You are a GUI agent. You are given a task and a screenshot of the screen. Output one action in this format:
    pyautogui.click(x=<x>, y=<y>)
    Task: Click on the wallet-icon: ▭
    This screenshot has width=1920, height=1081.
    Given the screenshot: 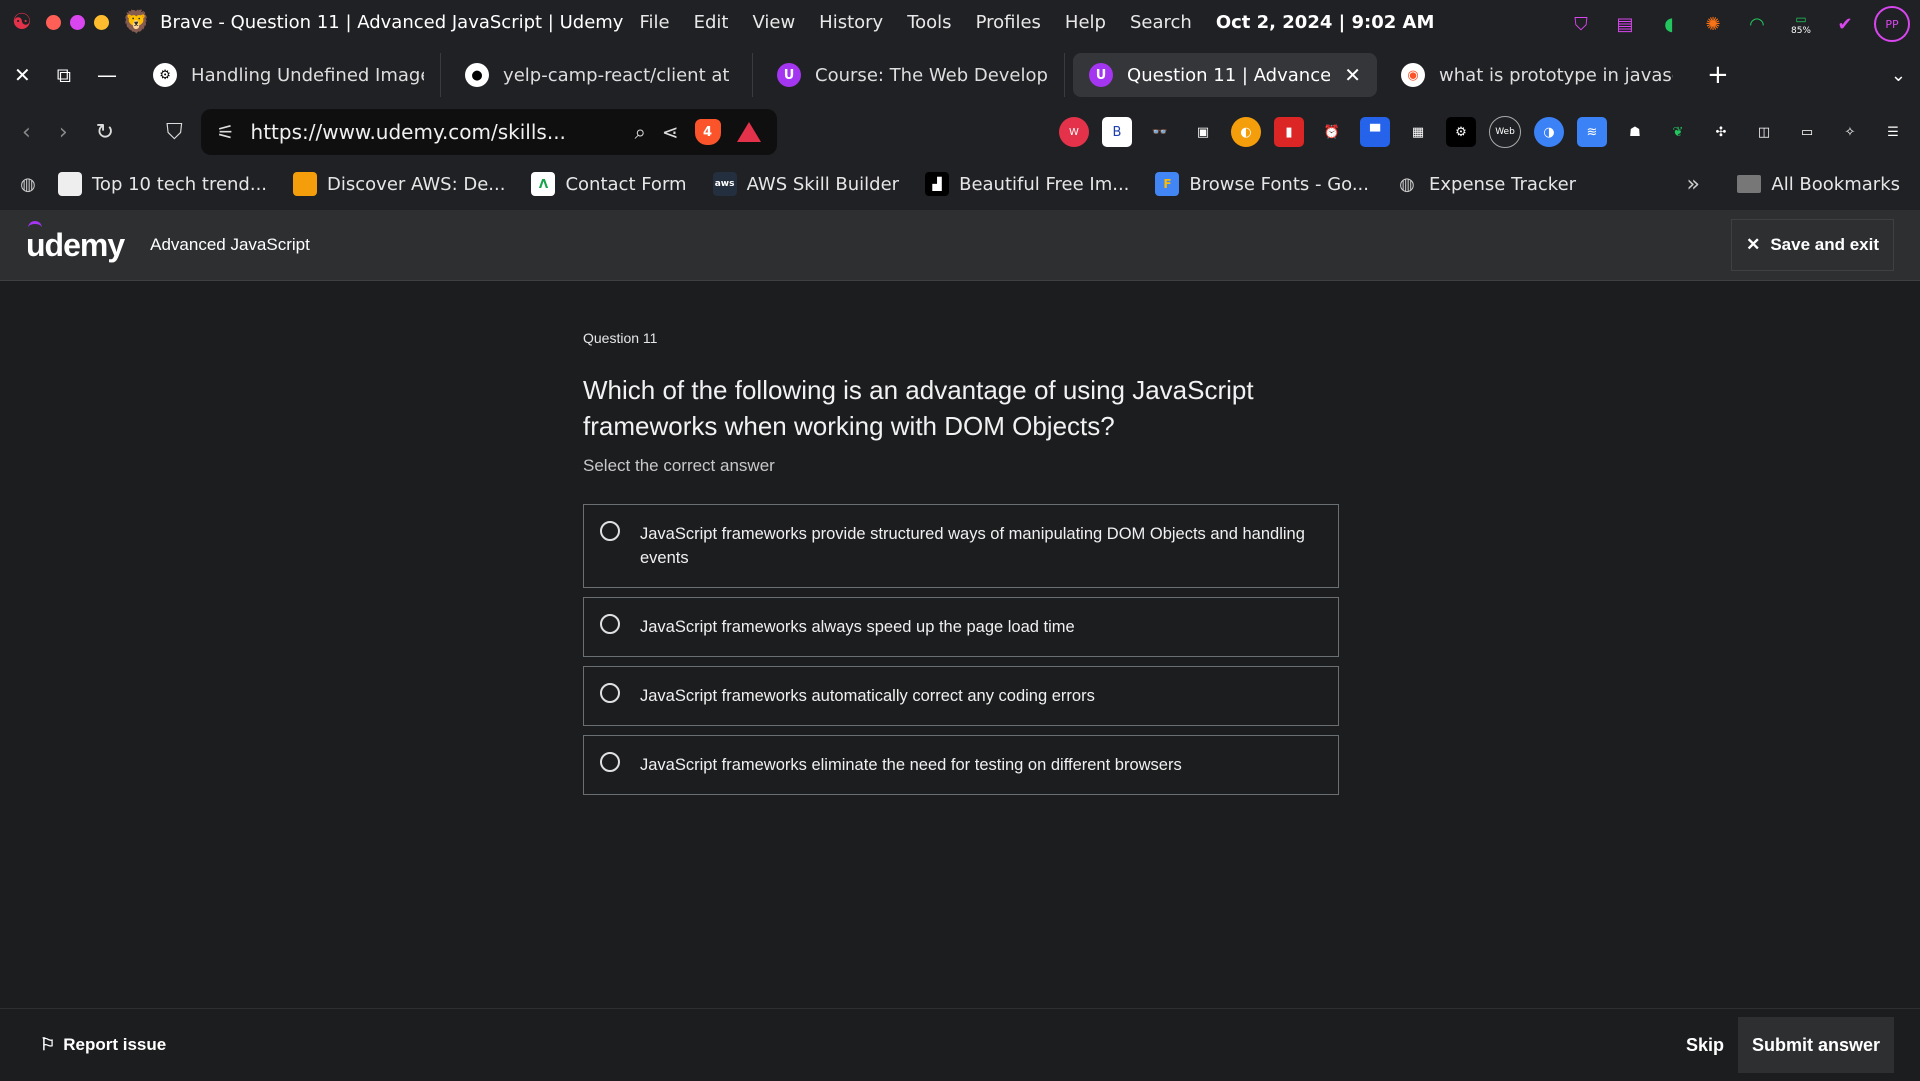 What is the action you would take?
    pyautogui.click(x=1807, y=132)
    